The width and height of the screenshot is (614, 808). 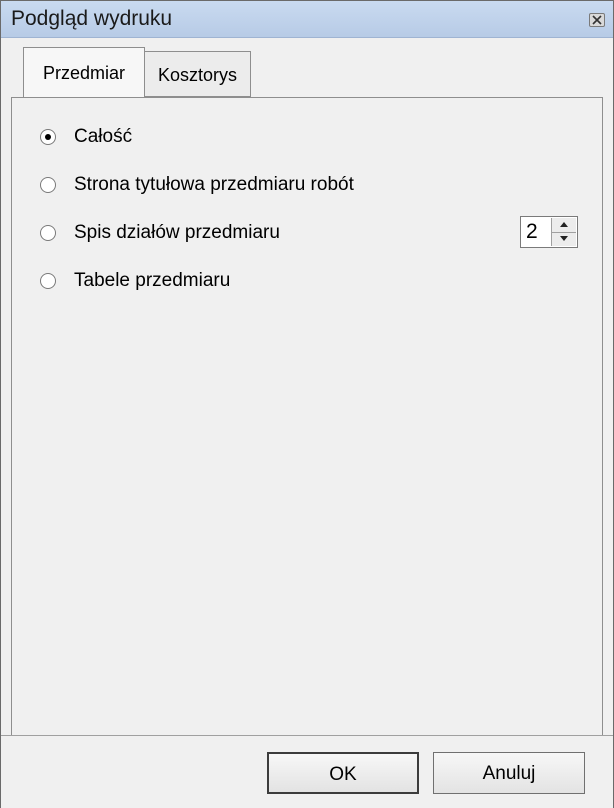 I want to click on spinner-buttons, so click(x=563, y=232).